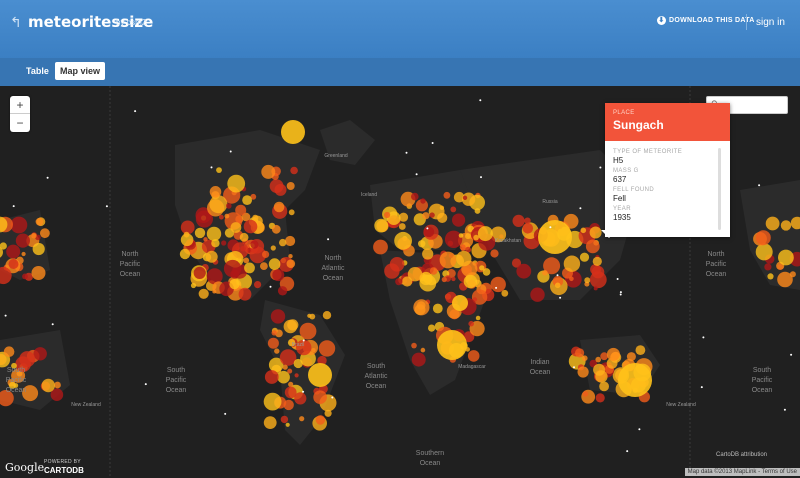 The image size is (800, 478). Describe the element at coordinates (37, 71) in the screenshot. I see `tab-table: Table` at that location.